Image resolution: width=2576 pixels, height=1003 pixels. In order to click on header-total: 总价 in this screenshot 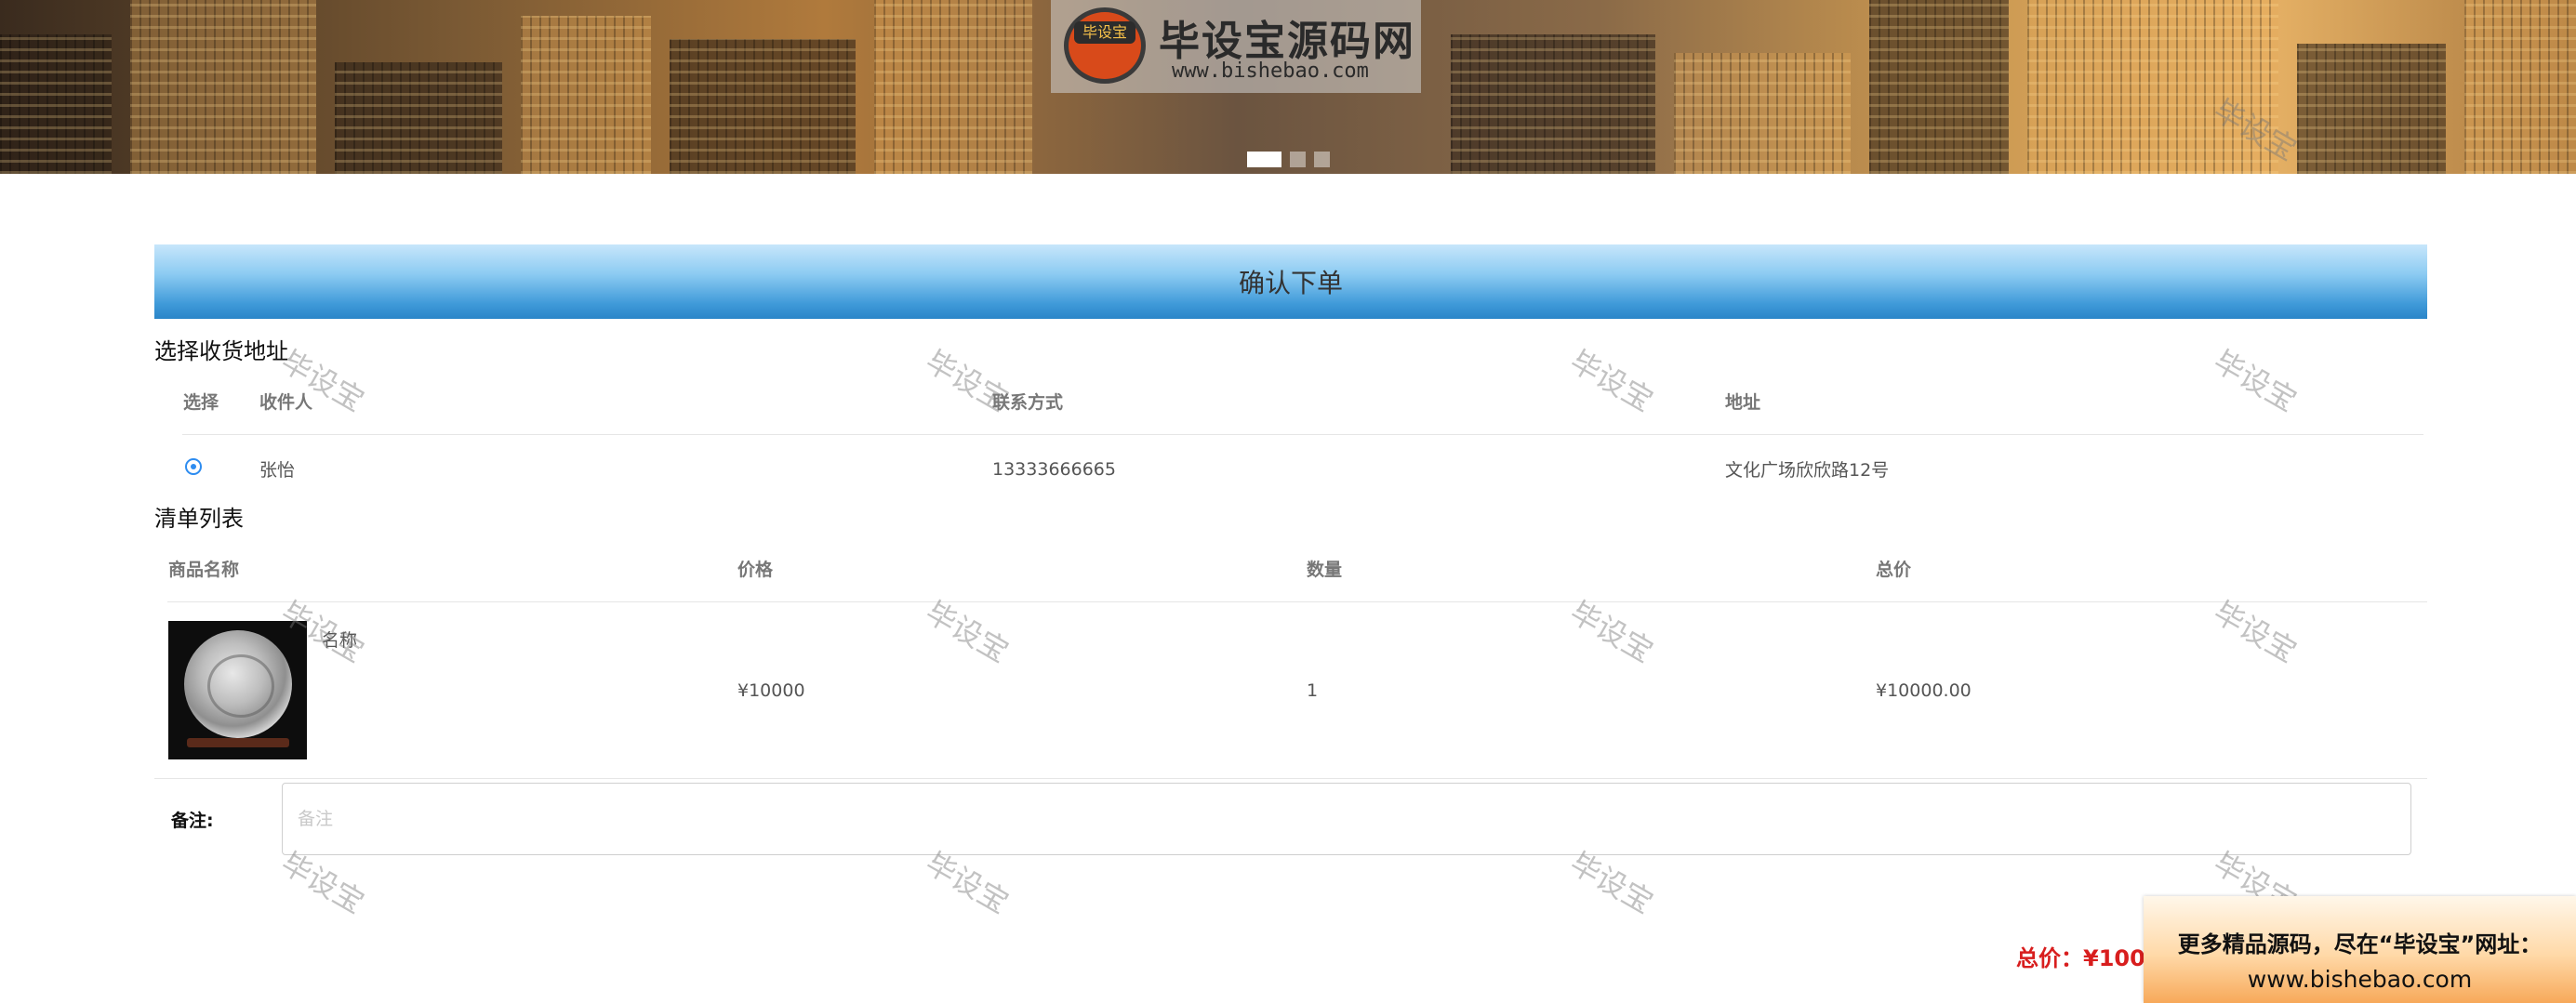, I will do `click(1894, 569)`.